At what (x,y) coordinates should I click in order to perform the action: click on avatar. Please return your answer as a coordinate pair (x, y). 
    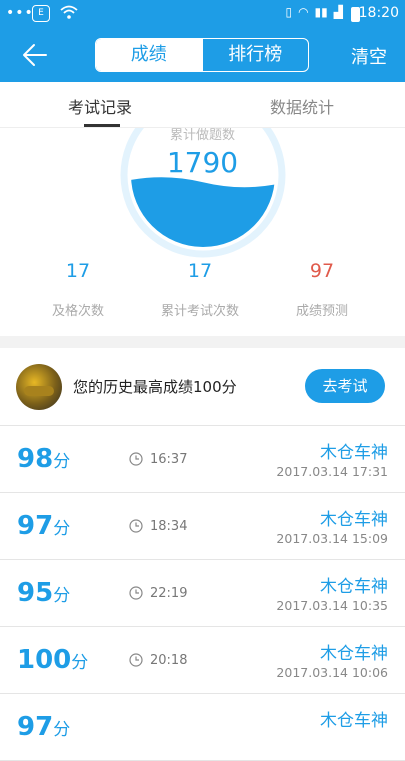
    Looking at the image, I should click on (39, 387).